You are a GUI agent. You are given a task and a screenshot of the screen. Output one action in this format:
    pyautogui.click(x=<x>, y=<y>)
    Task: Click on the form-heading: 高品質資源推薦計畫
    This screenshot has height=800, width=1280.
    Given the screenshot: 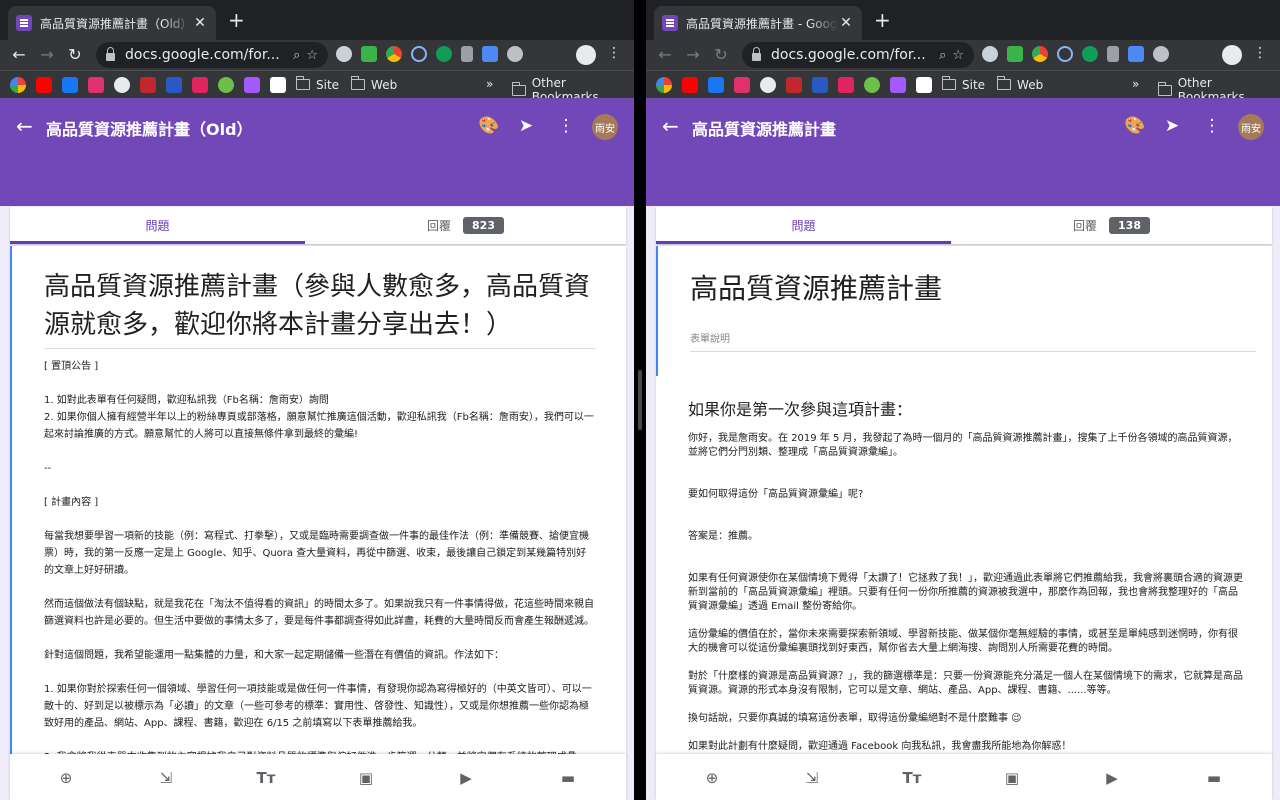 What is the action you would take?
    pyautogui.click(x=966, y=291)
    